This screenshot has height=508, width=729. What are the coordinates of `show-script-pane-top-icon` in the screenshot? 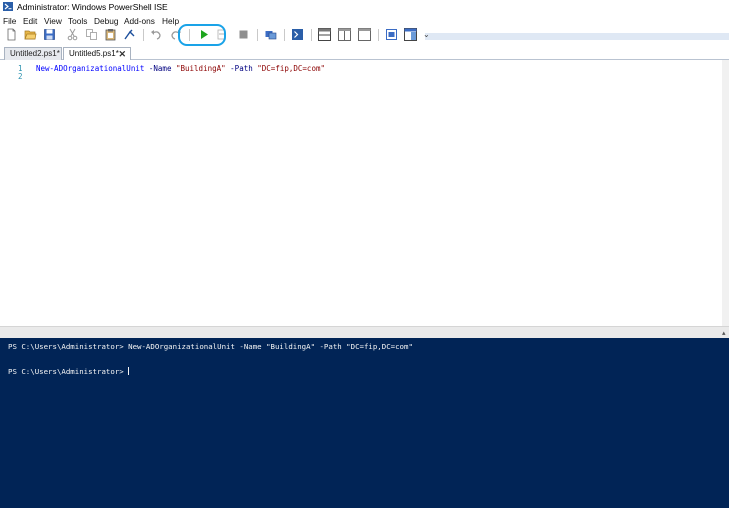 It's located at (324, 34).